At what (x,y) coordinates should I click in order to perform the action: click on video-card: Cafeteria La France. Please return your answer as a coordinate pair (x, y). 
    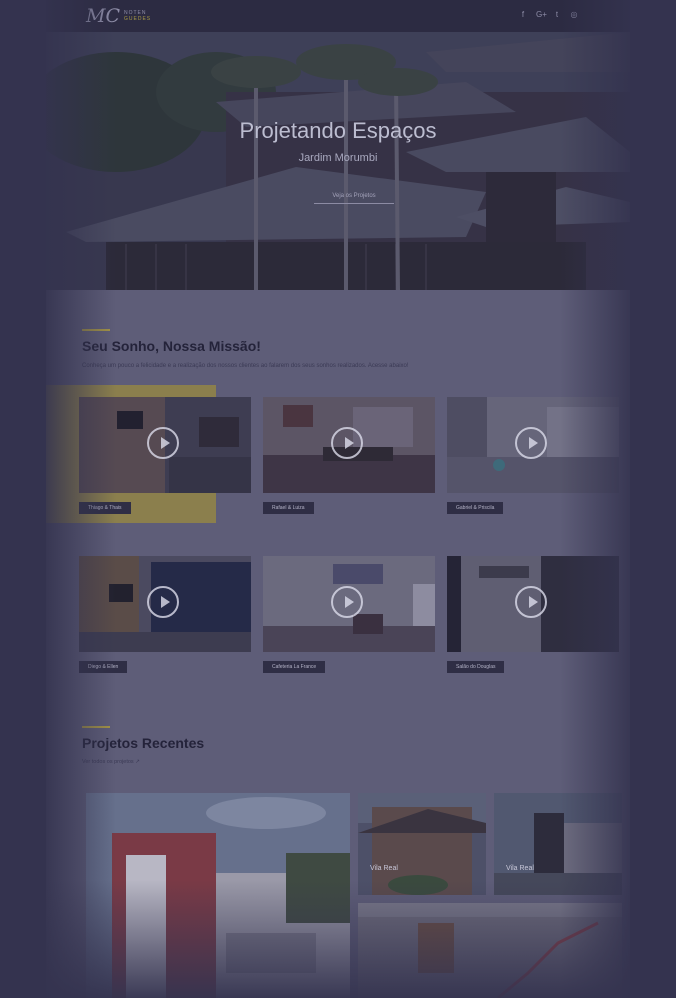
    Looking at the image, I should click on (349, 616).